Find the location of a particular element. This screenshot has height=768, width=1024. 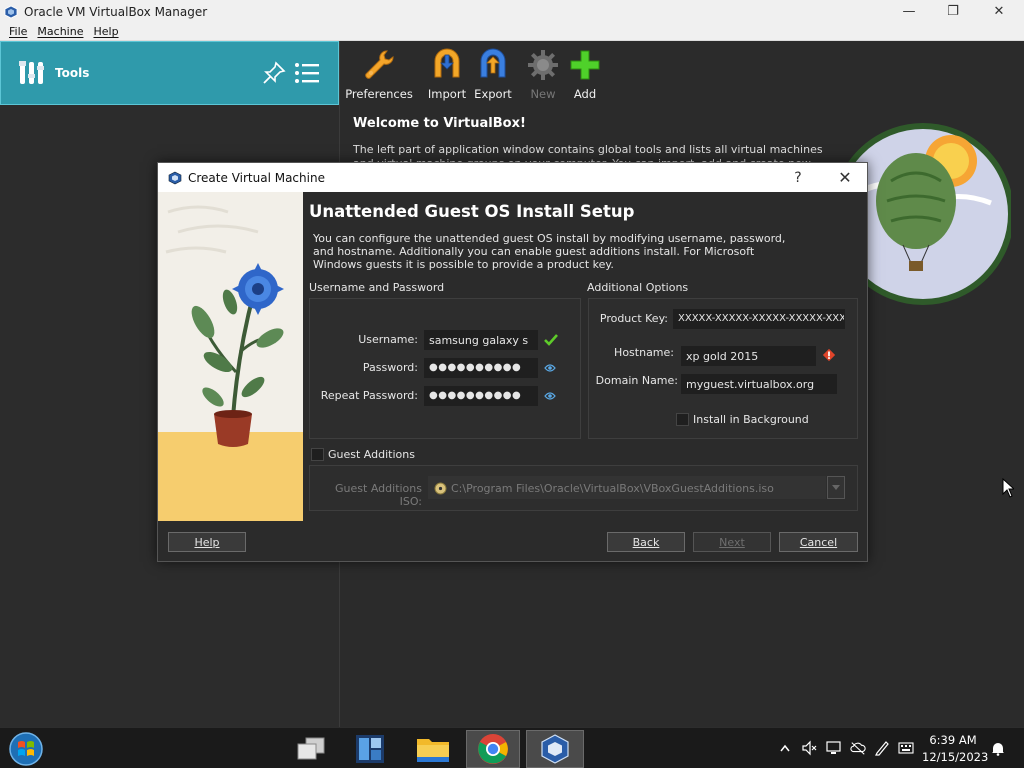

taskbar: 6:39 AM 12/15/2023 is located at coordinates (512, 747).